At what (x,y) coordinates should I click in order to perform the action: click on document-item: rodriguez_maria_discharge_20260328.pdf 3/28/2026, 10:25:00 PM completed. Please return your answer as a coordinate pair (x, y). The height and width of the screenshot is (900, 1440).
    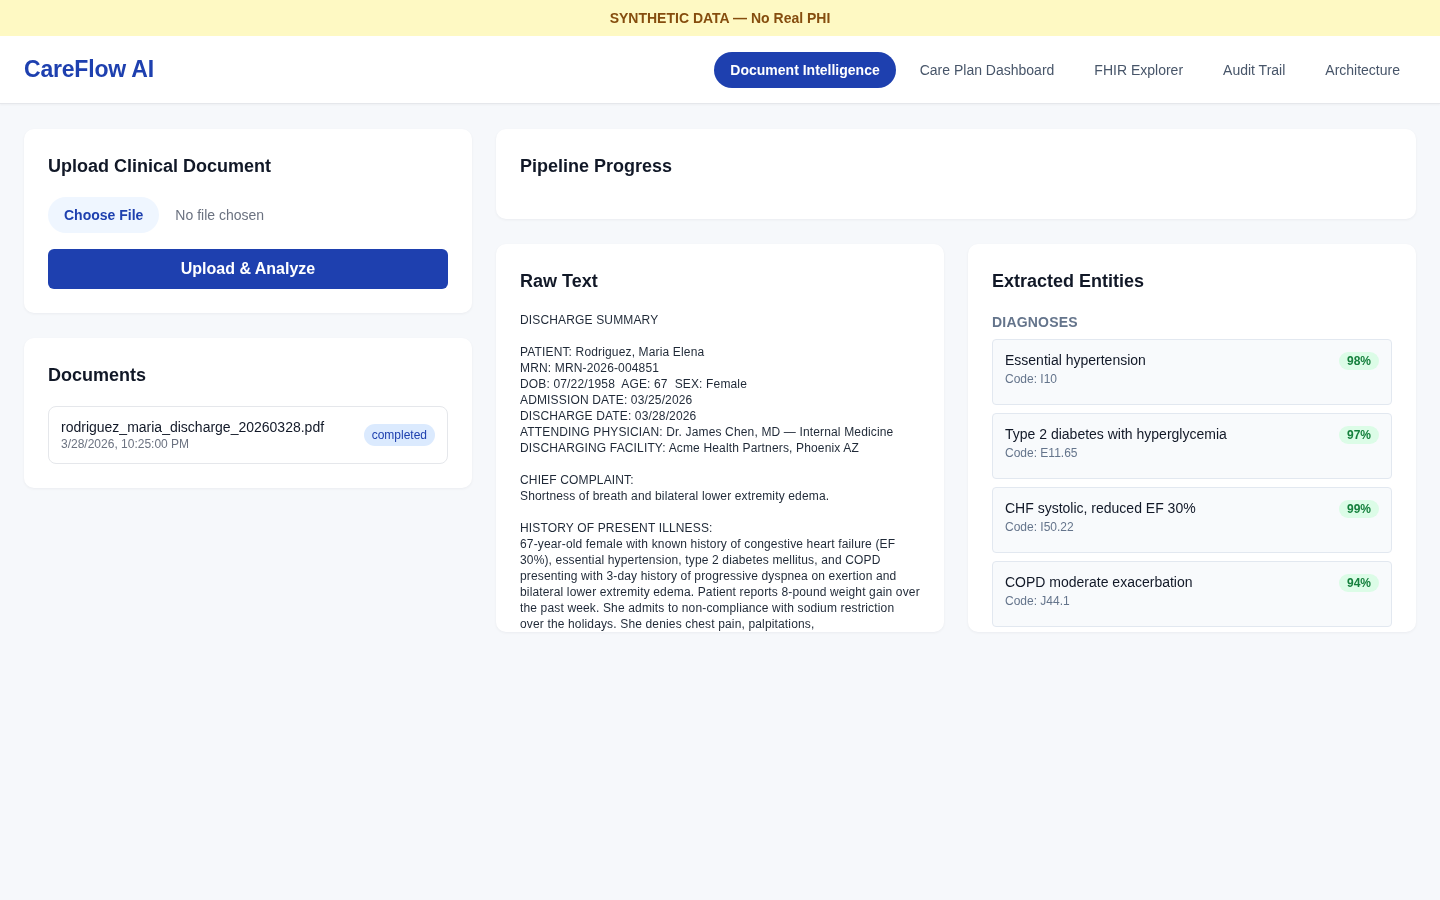
    Looking at the image, I should click on (248, 435).